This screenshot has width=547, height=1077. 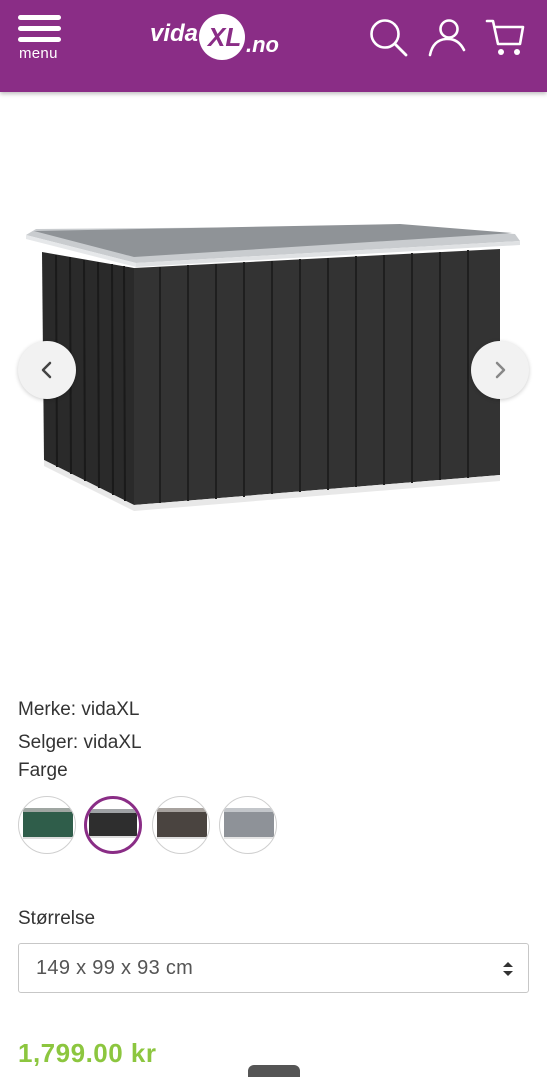 I want to click on size-select: 149 x 99 x 93 cm, so click(x=273, y=968).